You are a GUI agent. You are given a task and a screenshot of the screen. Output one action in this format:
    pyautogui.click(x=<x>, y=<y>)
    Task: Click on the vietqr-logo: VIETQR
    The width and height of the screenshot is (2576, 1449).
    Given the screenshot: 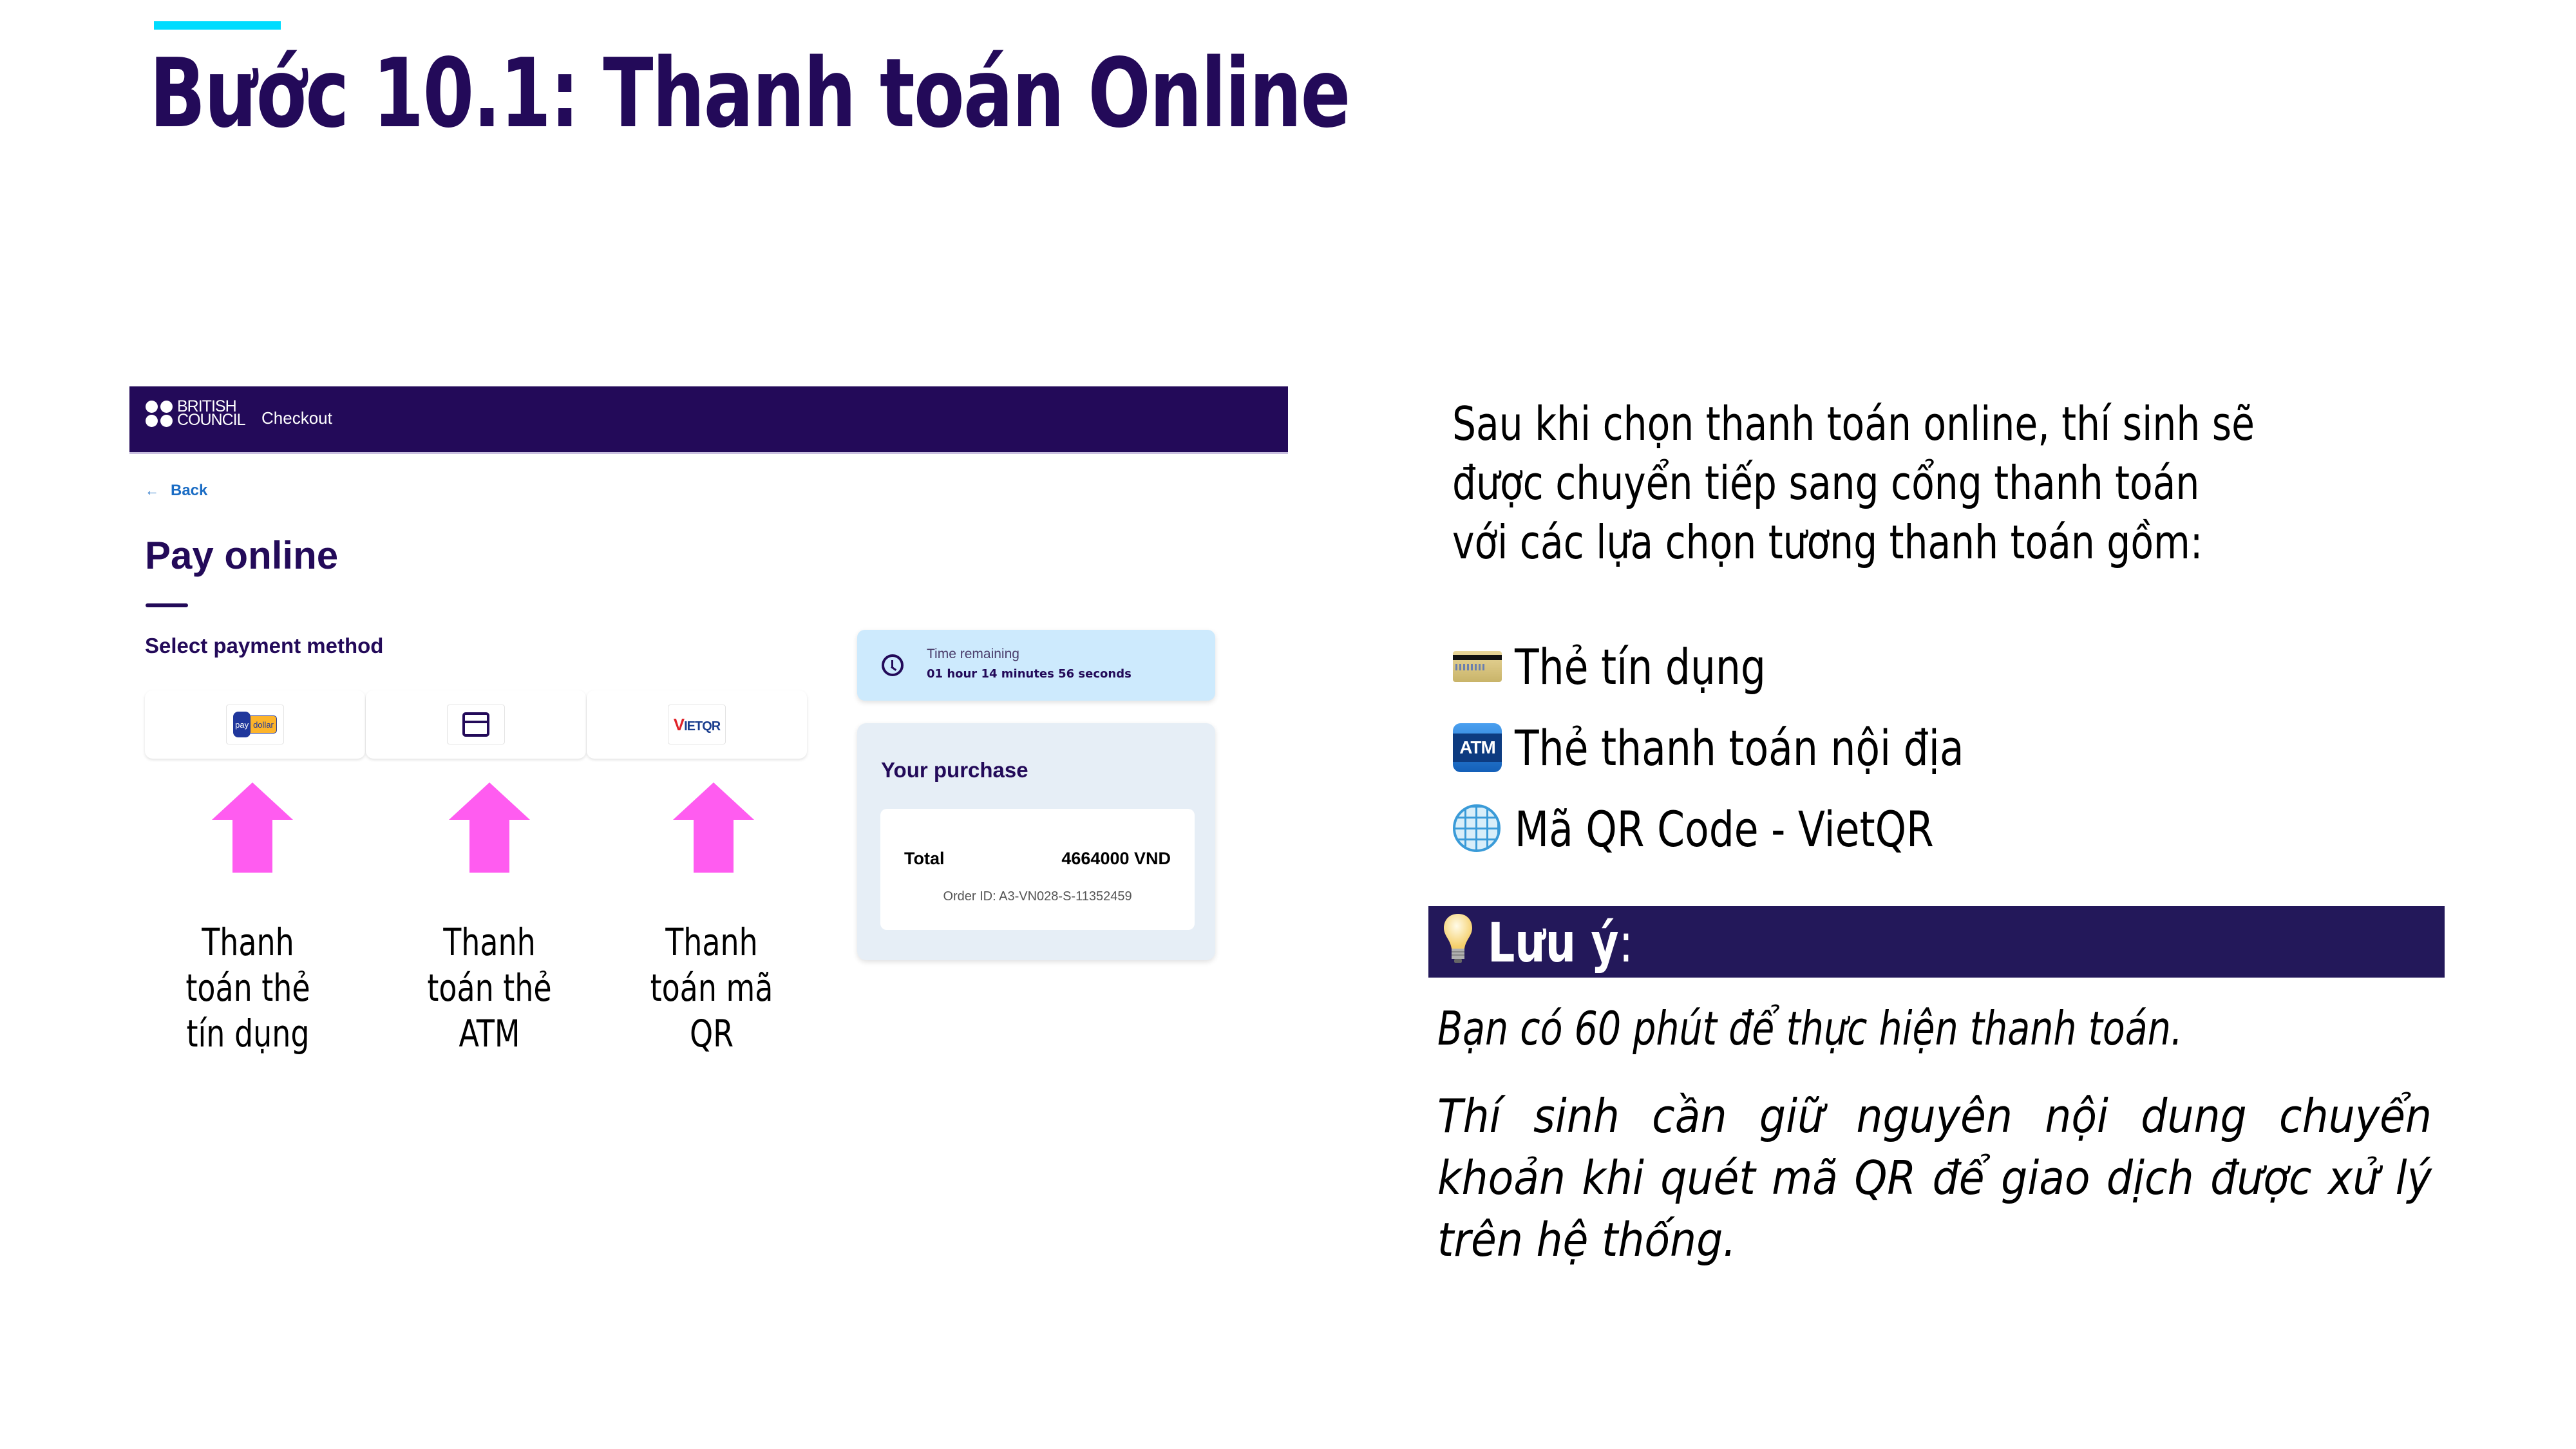 What is the action you would take?
    pyautogui.click(x=697, y=724)
    